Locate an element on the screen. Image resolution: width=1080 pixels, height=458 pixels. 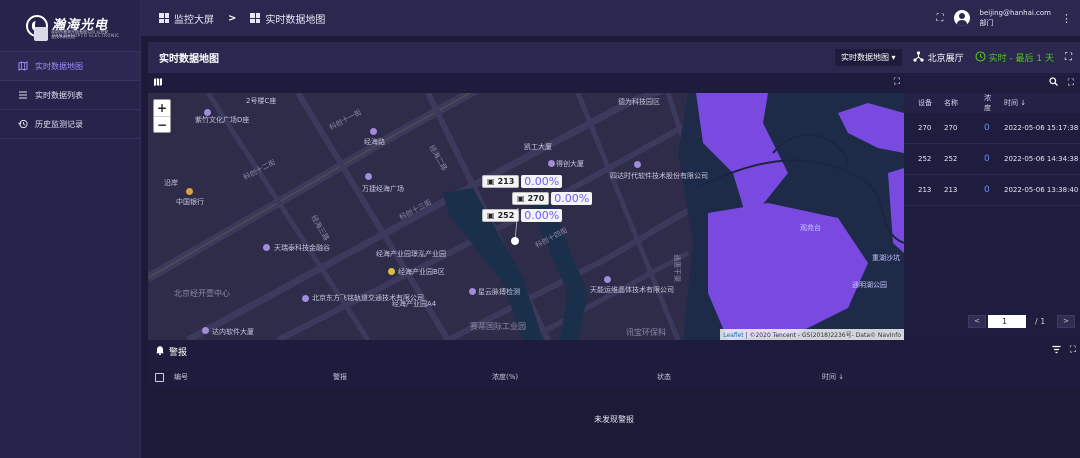
map-label: 经海产业园A4 is located at coordinates (414, 304).